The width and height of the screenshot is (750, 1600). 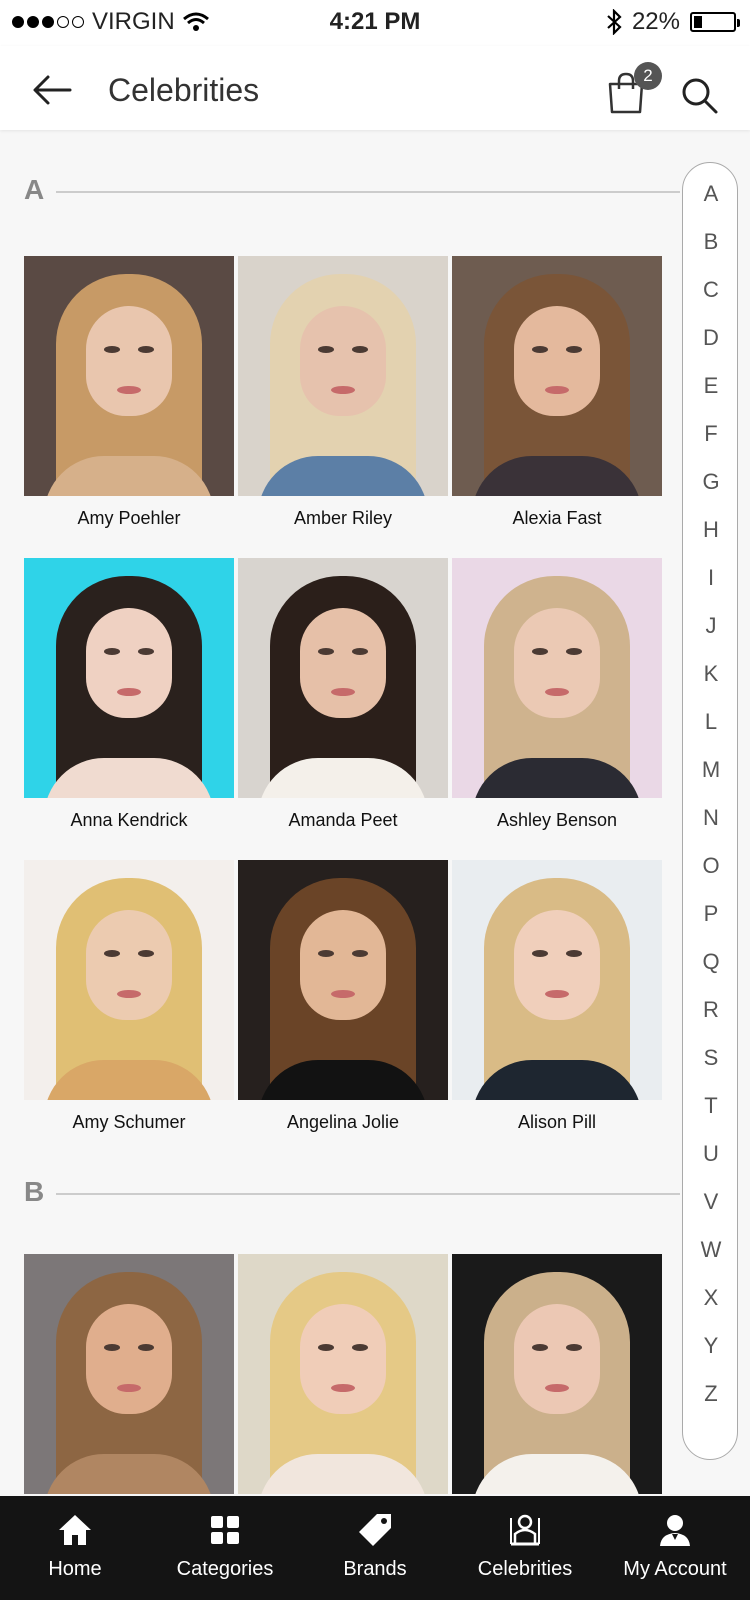 What do you see at coordinates (711, 866) in the screenshot?
I see `alphabet-letter: O` at bounding box center [711, 866].